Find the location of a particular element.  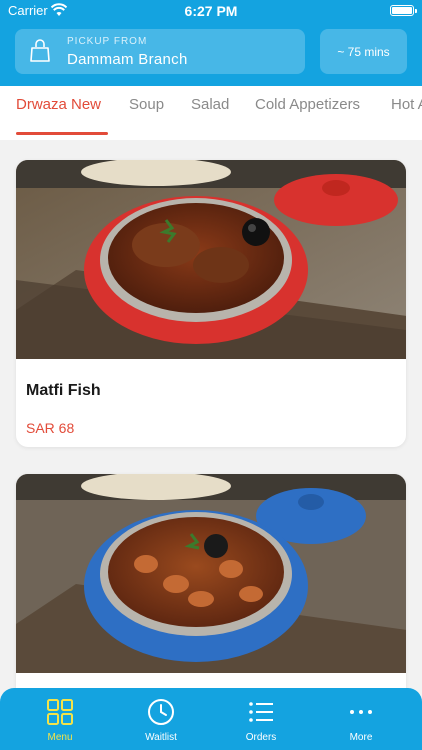

bottom-nav: Menu Waitlist Orders More is located at coordinates (211, 719).